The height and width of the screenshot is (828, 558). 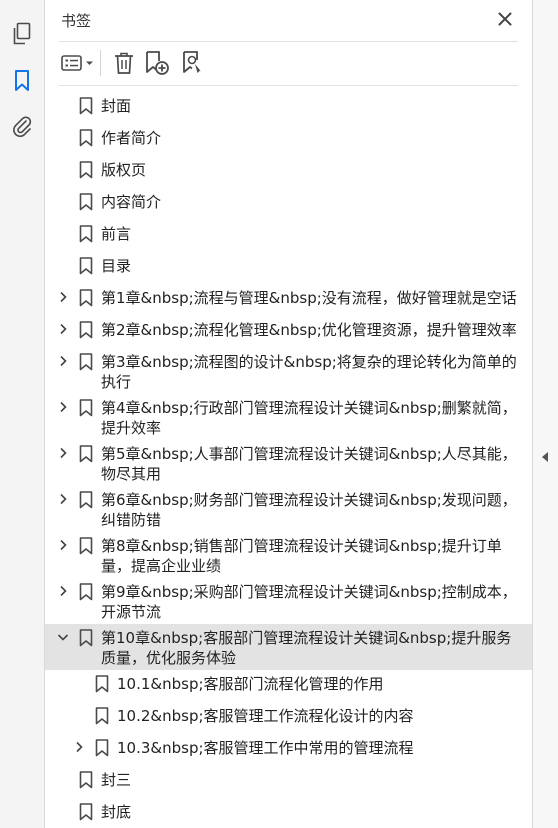 I want to click on paperclip-icon, so click(x=22, y=126).